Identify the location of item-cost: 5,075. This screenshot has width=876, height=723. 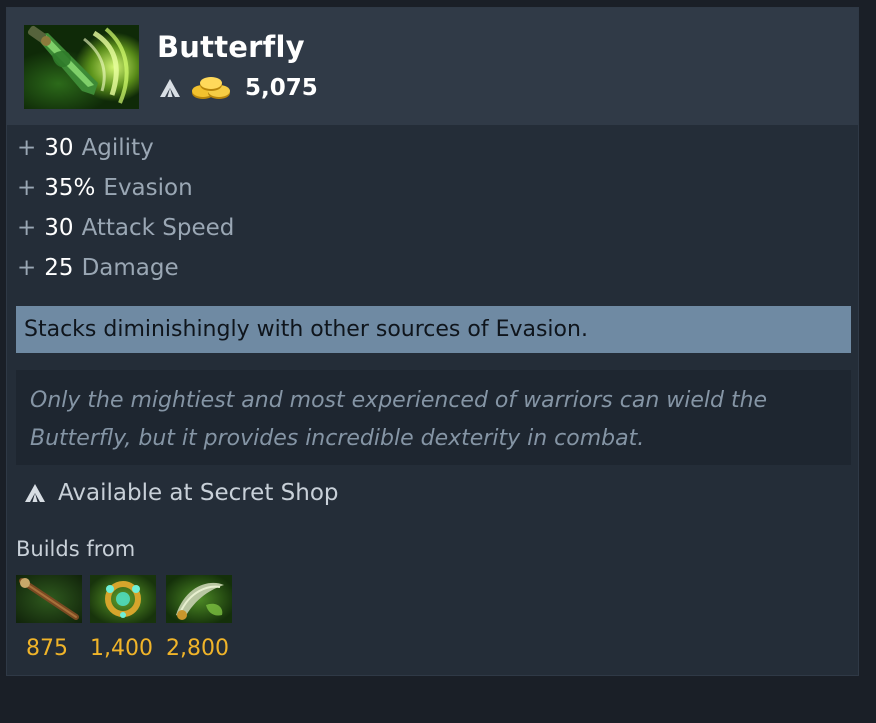
(281, 88).